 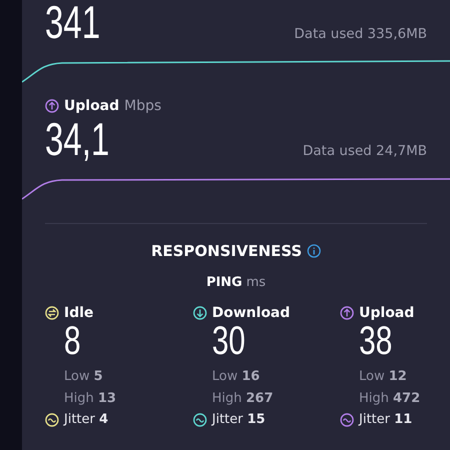 What do you see at coordinates (251, 313) in the screenshot?
I see `ping-phase-label: Download` at bounding box center [251, 313].